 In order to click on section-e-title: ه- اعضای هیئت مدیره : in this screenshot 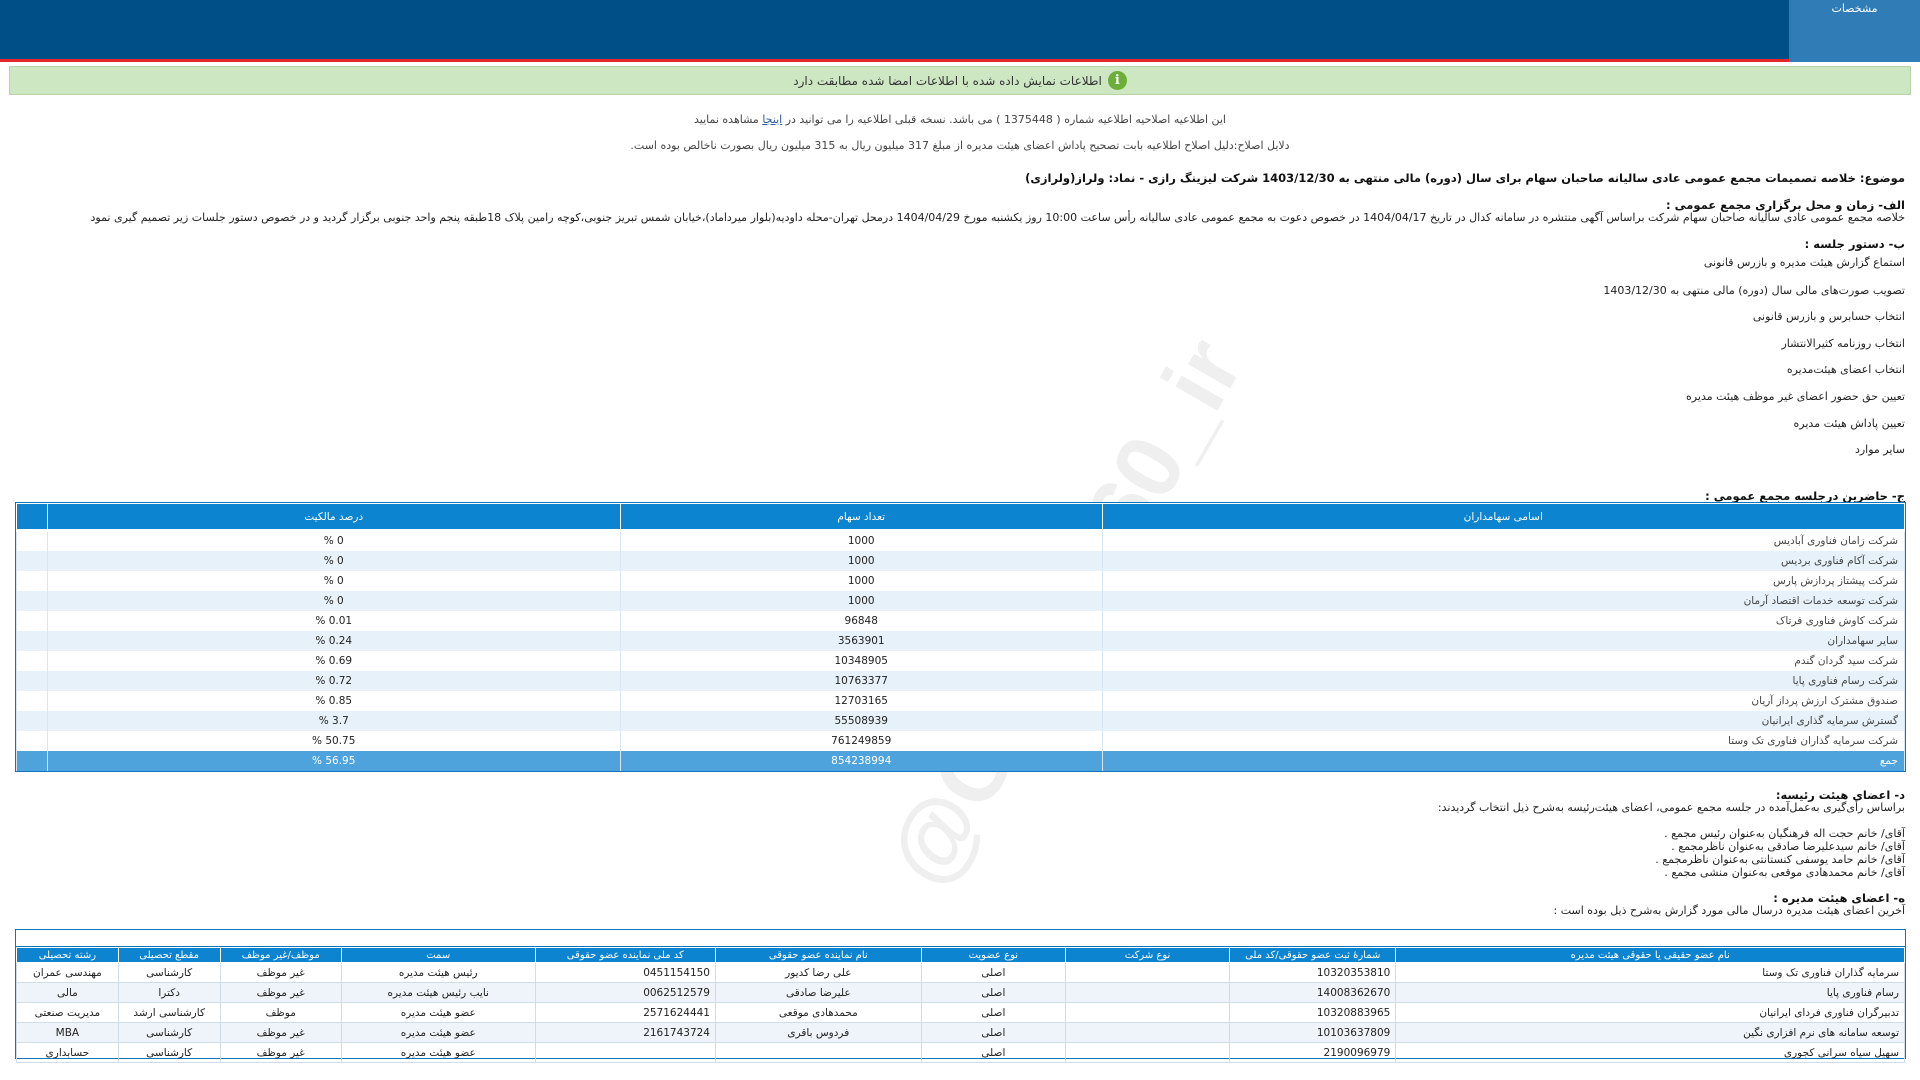, I will do `click(1839, 898)`.